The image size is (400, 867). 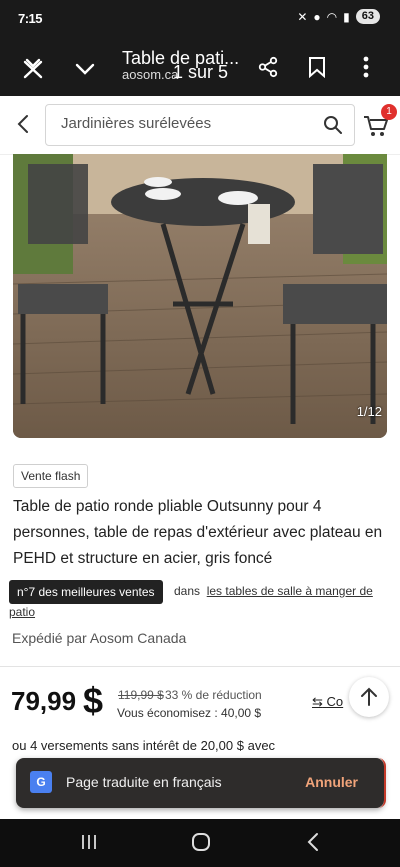 I want to click on best-seller-category-link-cont: patio, so click(x=22, y=612).